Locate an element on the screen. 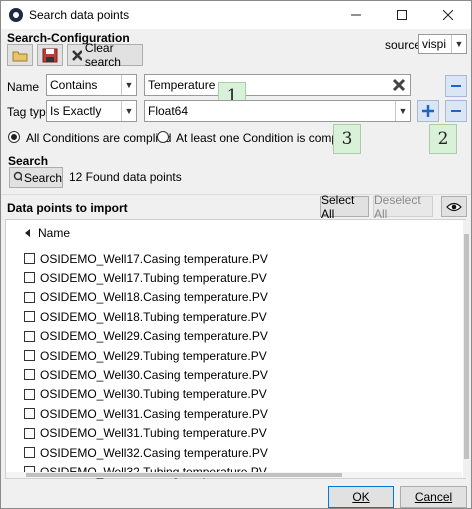  ok-button: OK is located at coordinates (361, 497).